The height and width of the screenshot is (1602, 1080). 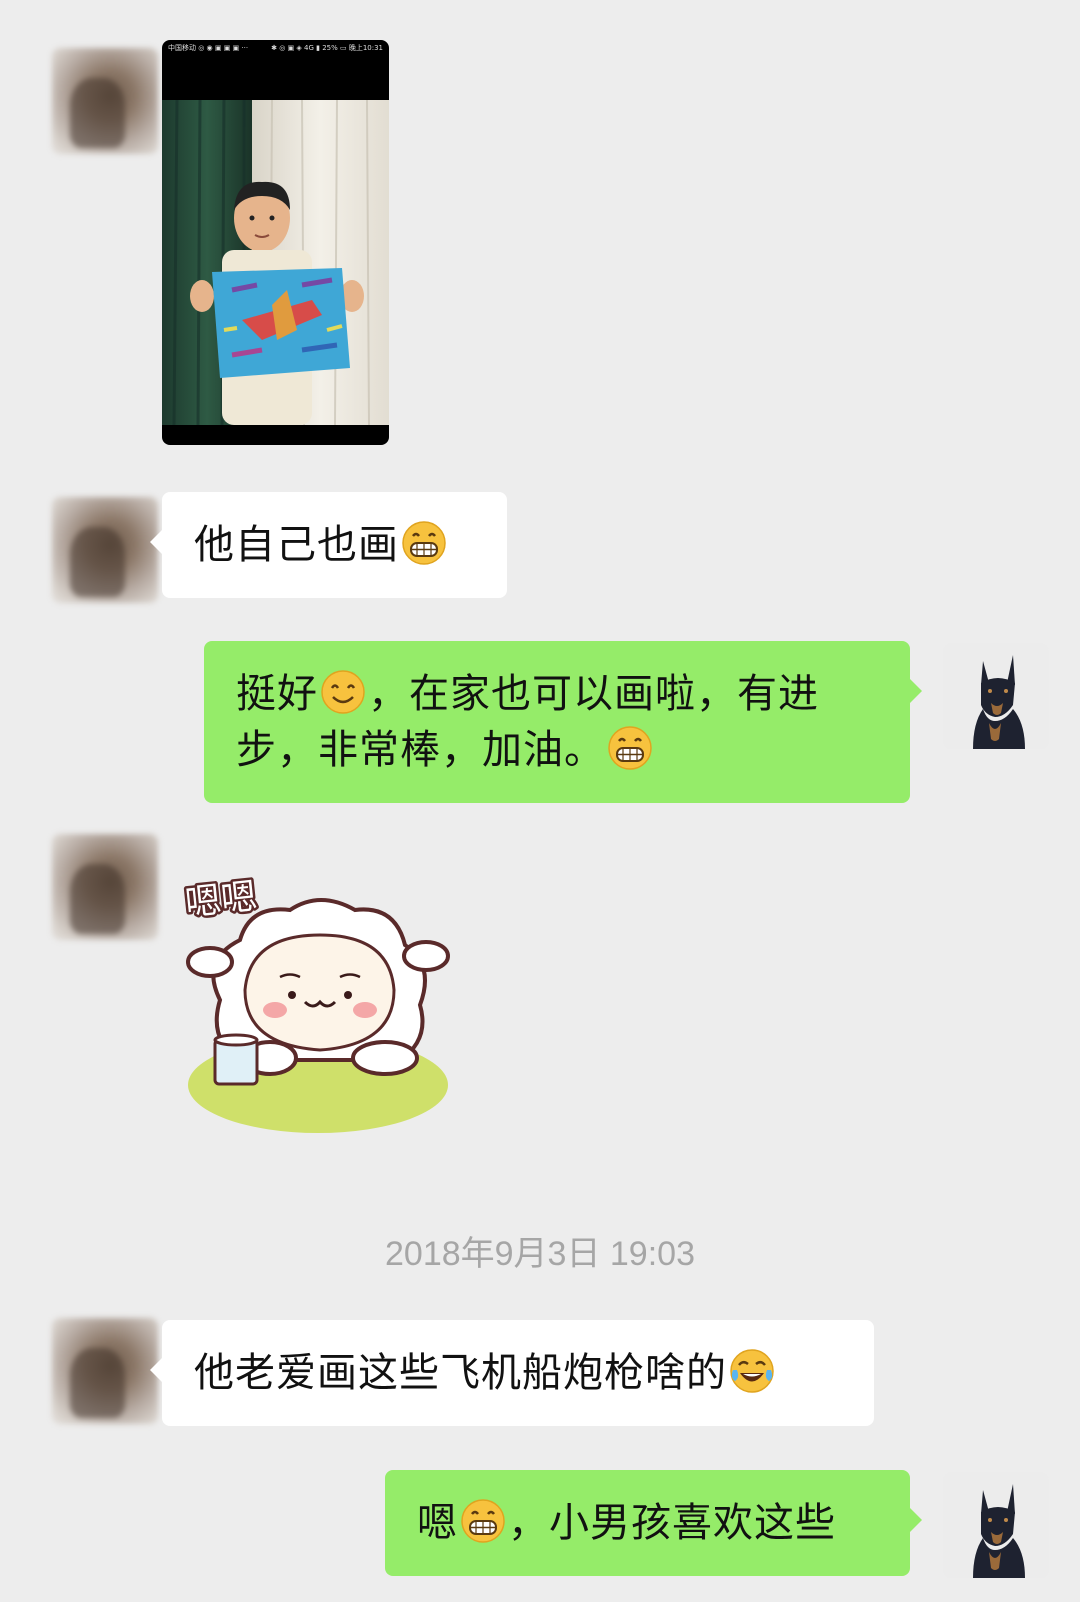 I want to click on message-text: 嗯, so click(x=437, y=1523).